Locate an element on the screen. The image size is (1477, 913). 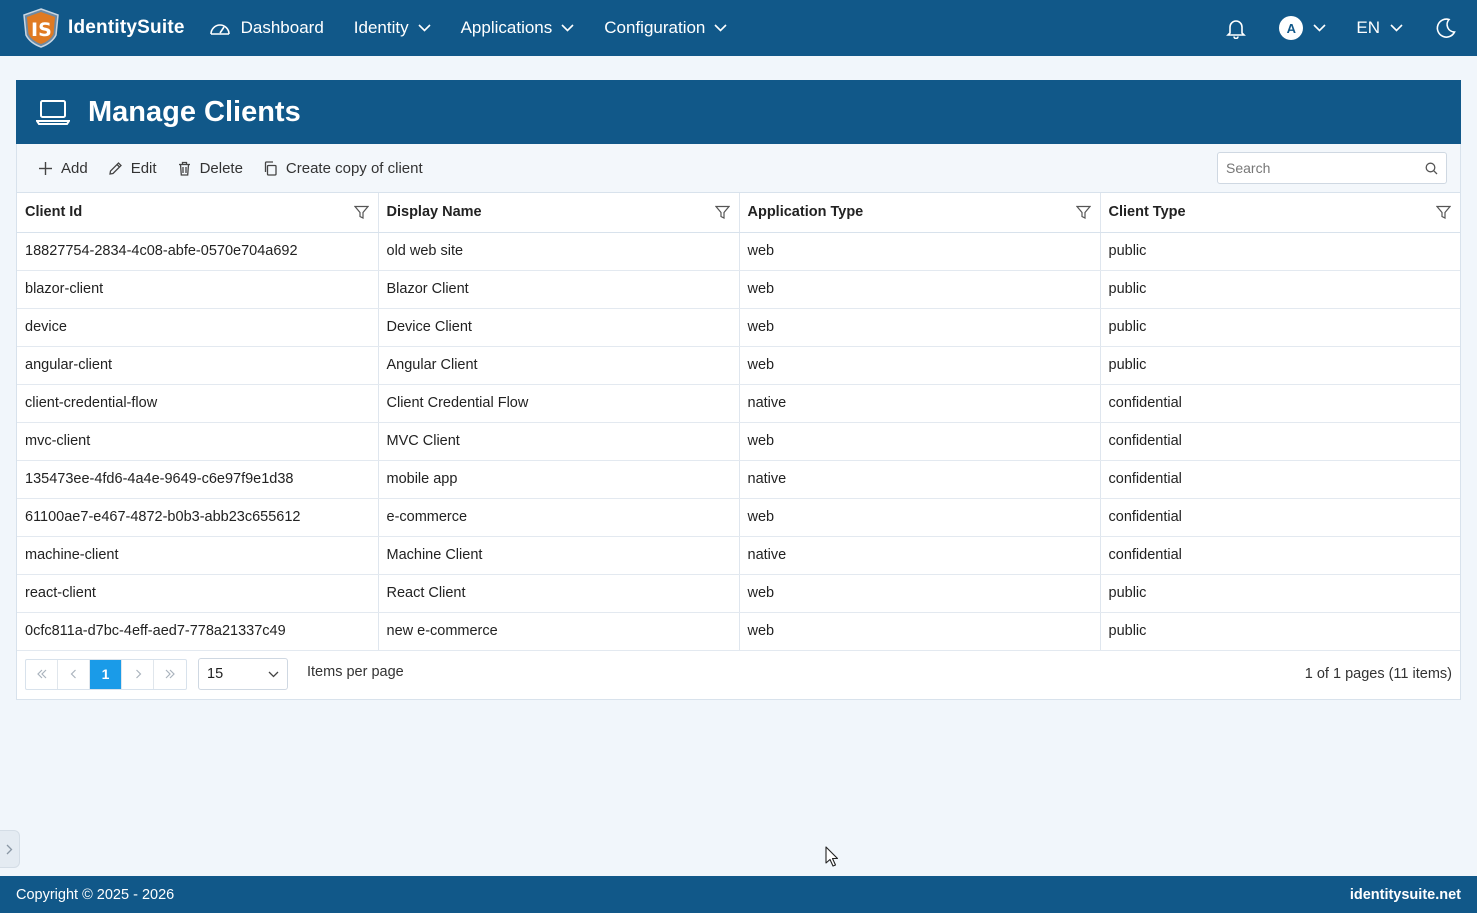
cell-client-id: angular-client is located at coordinates (198, 365).